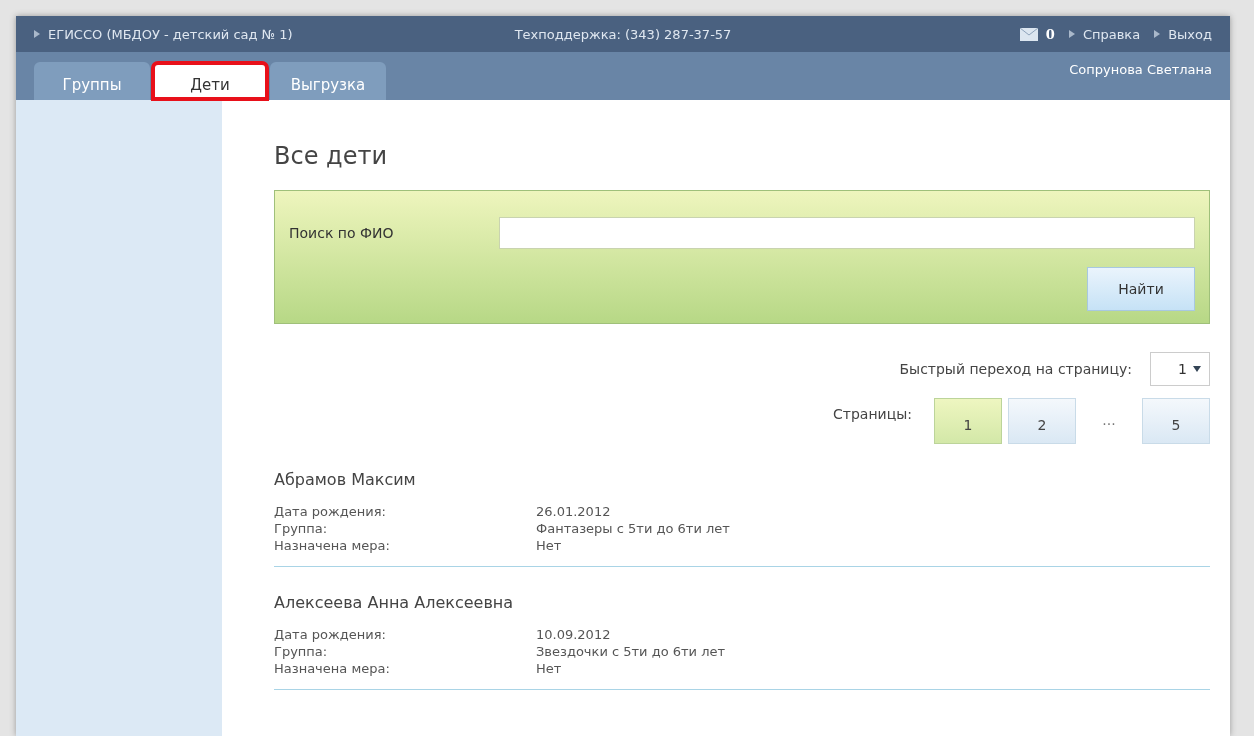 The height and width of the screenshot is (736, 1254). Describe the element at coordinates (633, 528) in the screenshot. I see `field-value: Фантазеры с 5ти до 6ти лет` at that location.